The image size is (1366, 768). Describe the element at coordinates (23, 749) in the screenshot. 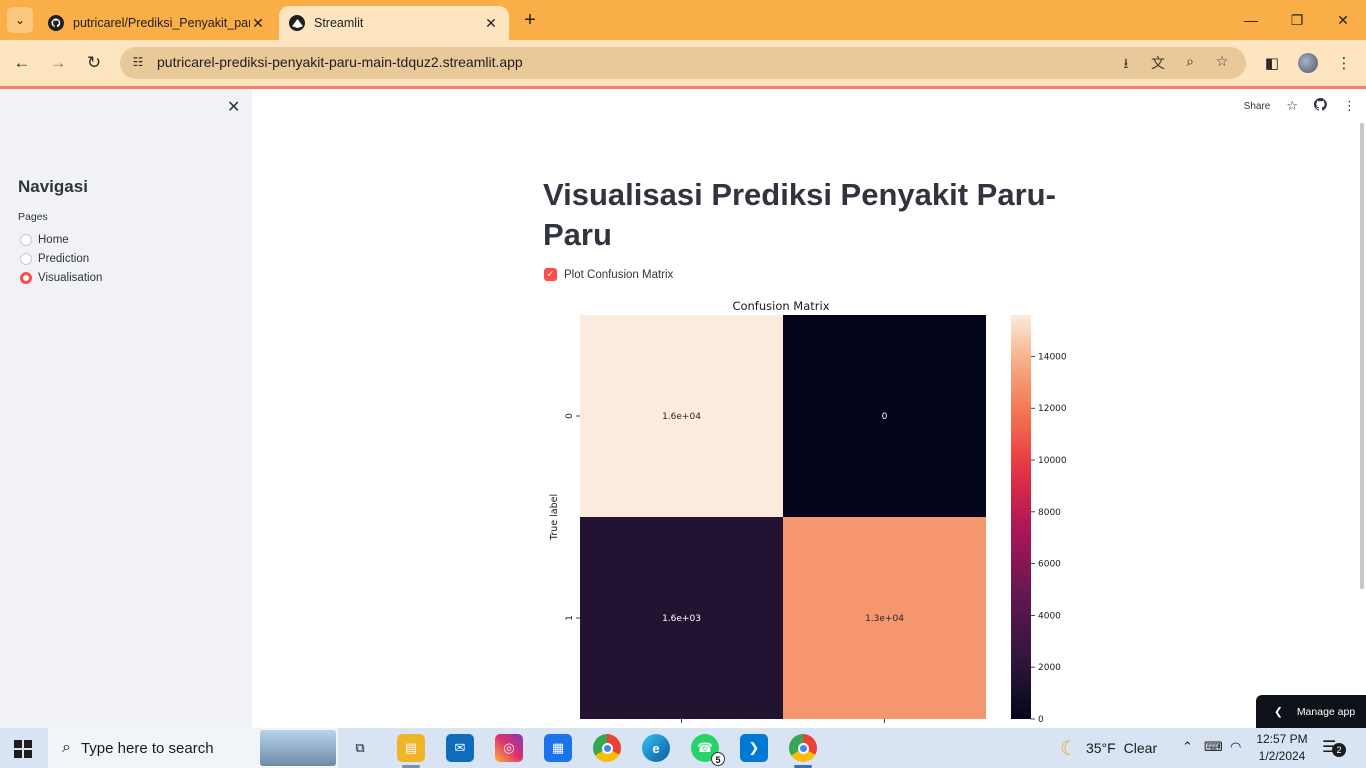

I see `windows-start-icon` at that location.